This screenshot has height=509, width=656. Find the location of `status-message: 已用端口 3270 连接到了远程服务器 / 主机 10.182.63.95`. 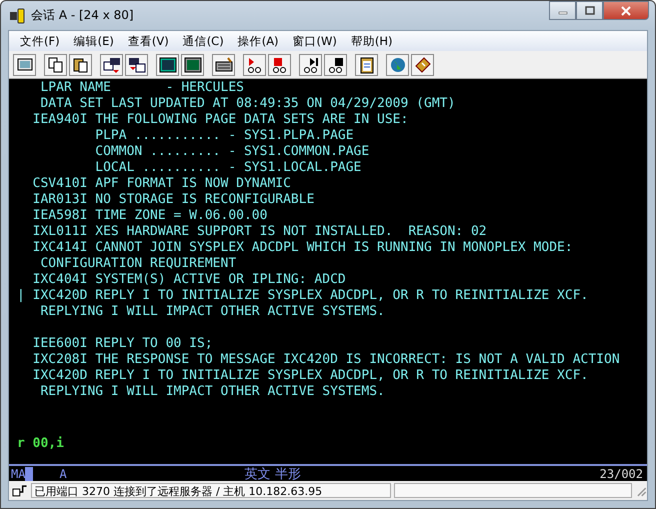

status-message: 已用端口 3270 连接到了远程服务器 / 主机 10.182.63.95 is located at coordinates (211, 490).